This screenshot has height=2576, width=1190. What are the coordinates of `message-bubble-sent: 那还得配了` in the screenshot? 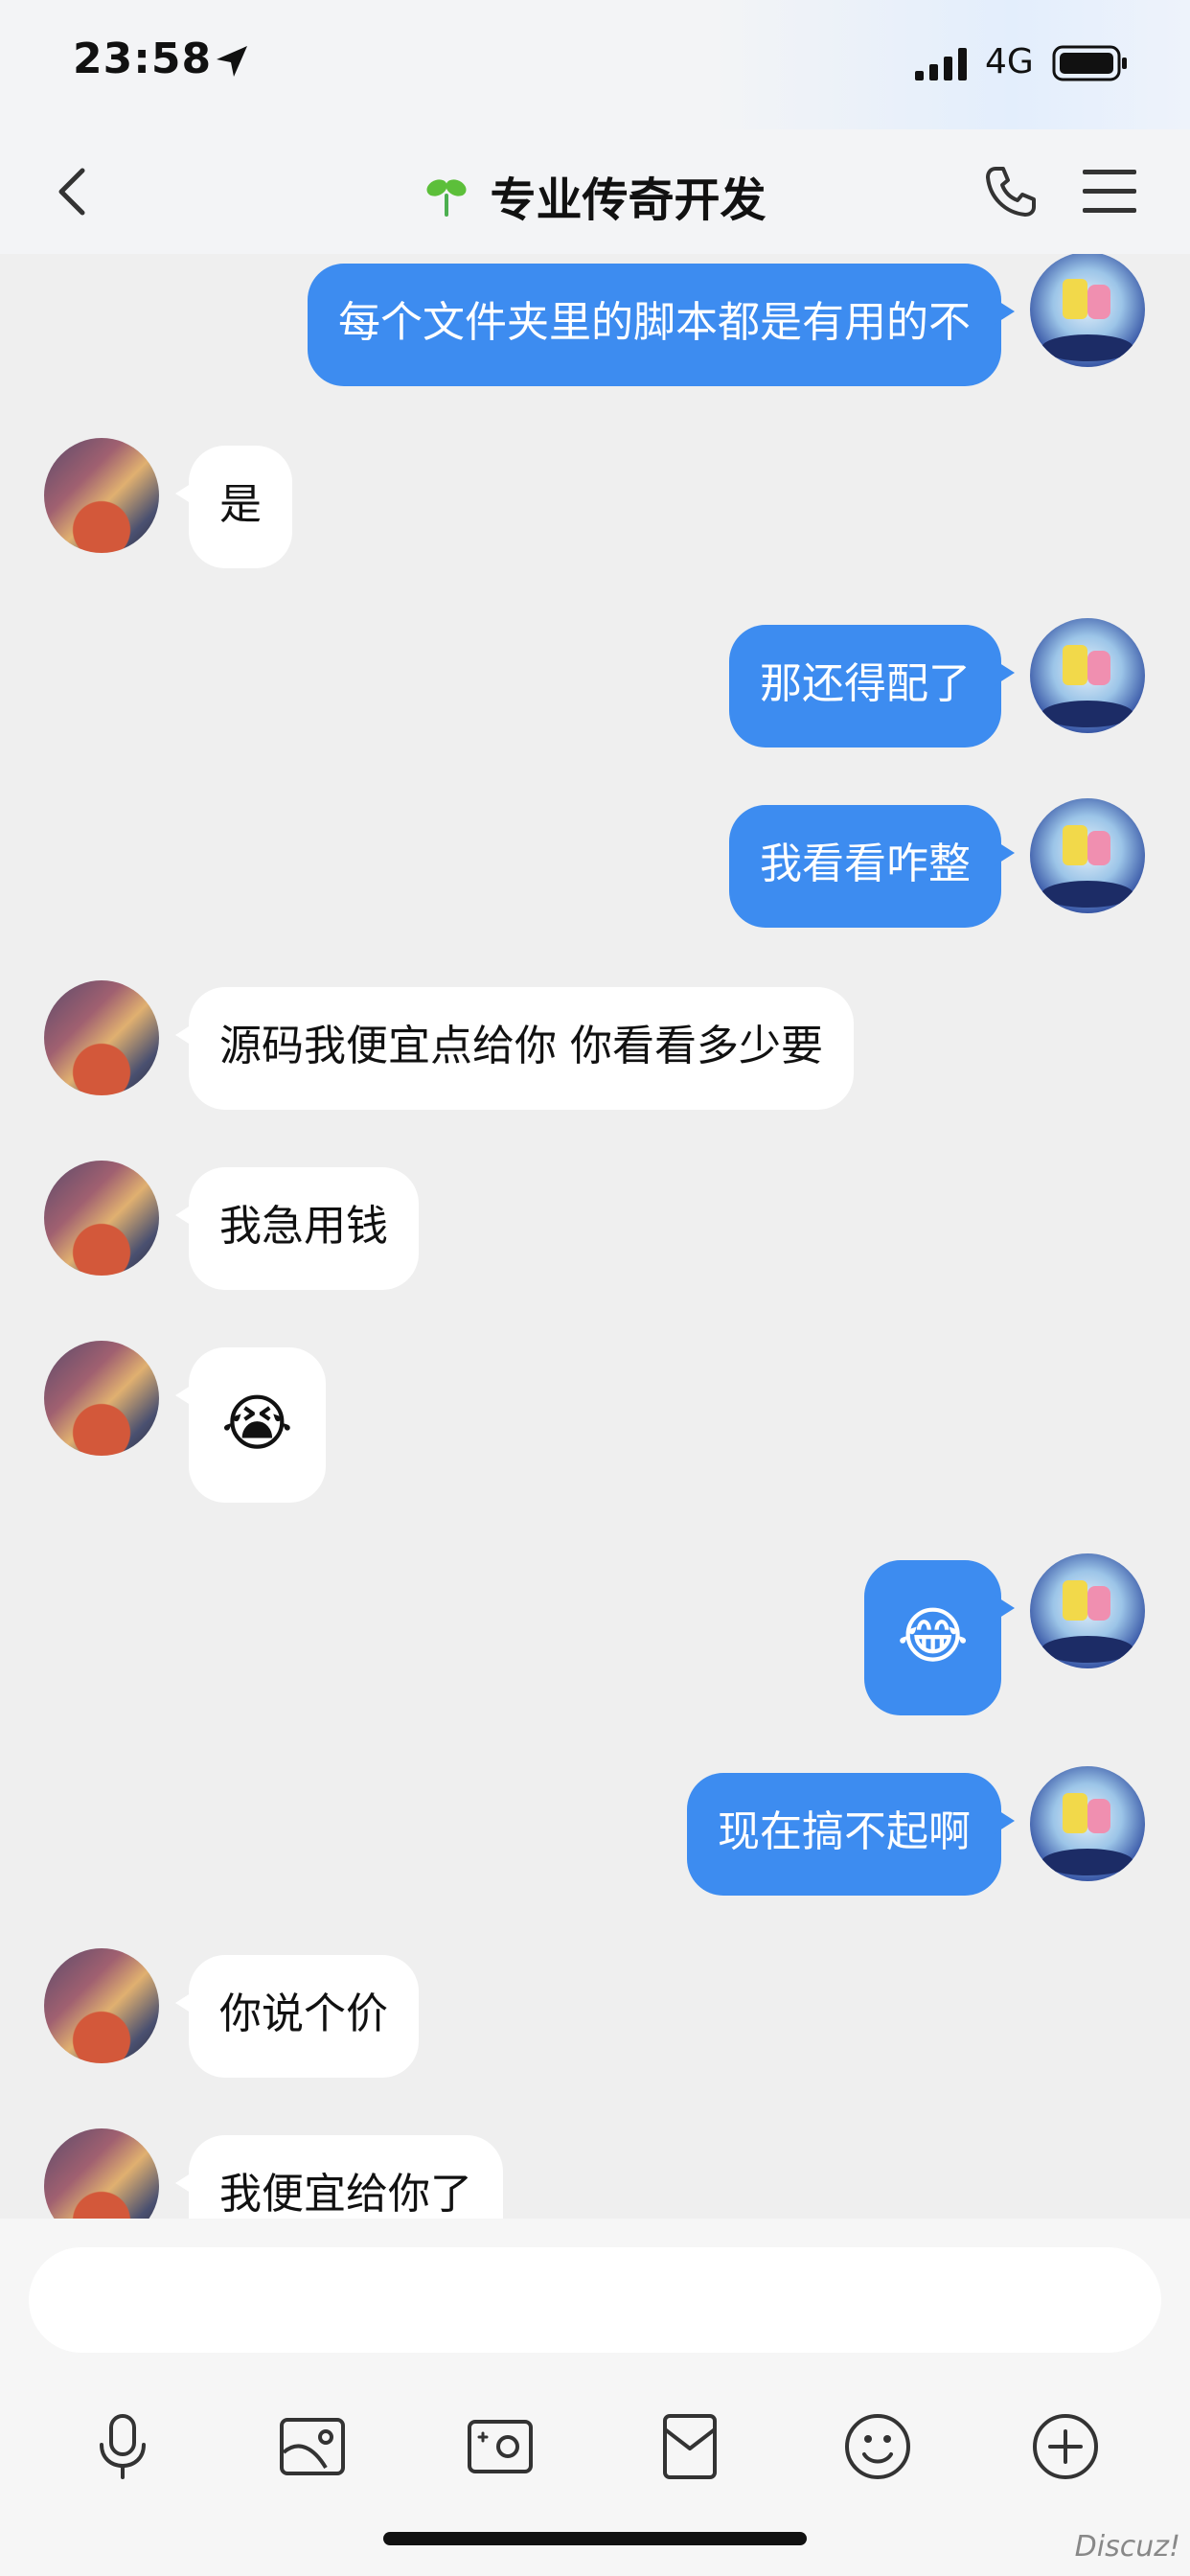 It's located at (872, 686).